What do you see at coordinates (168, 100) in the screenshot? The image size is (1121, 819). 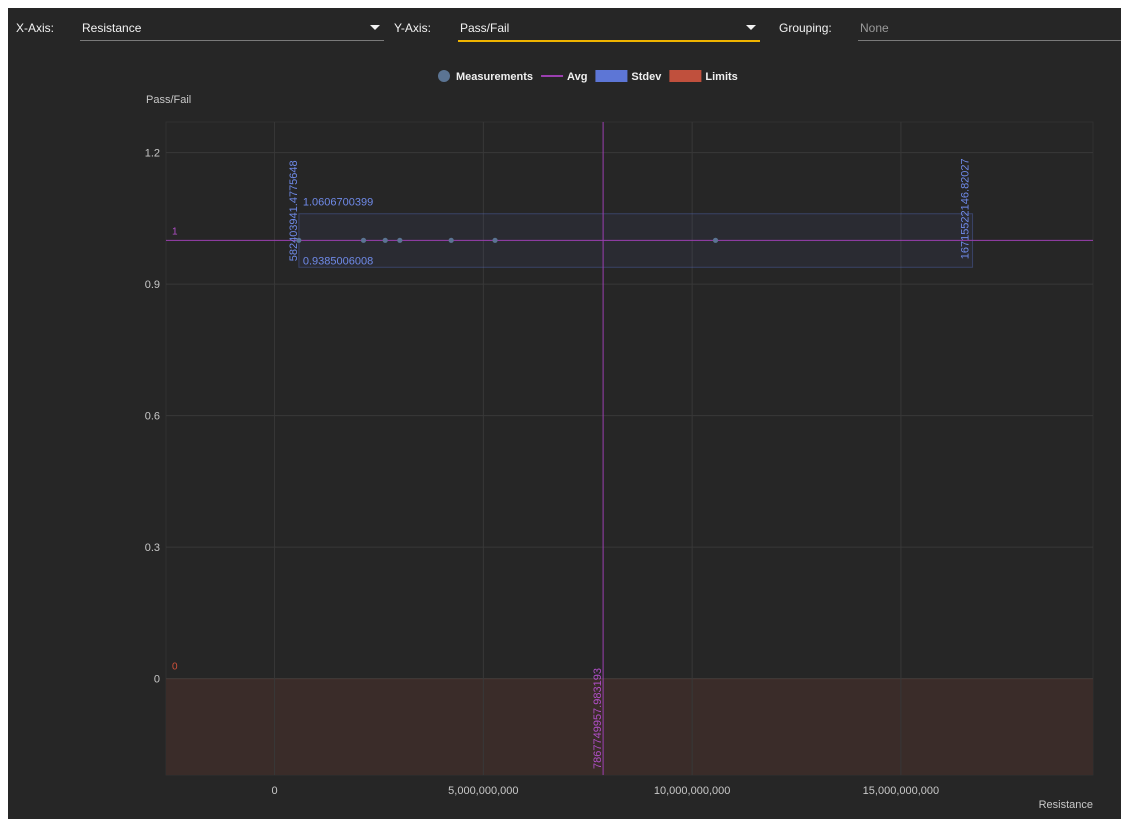 I see `y-axis-title: Pass/Fail` at bounding box center [168, 100].